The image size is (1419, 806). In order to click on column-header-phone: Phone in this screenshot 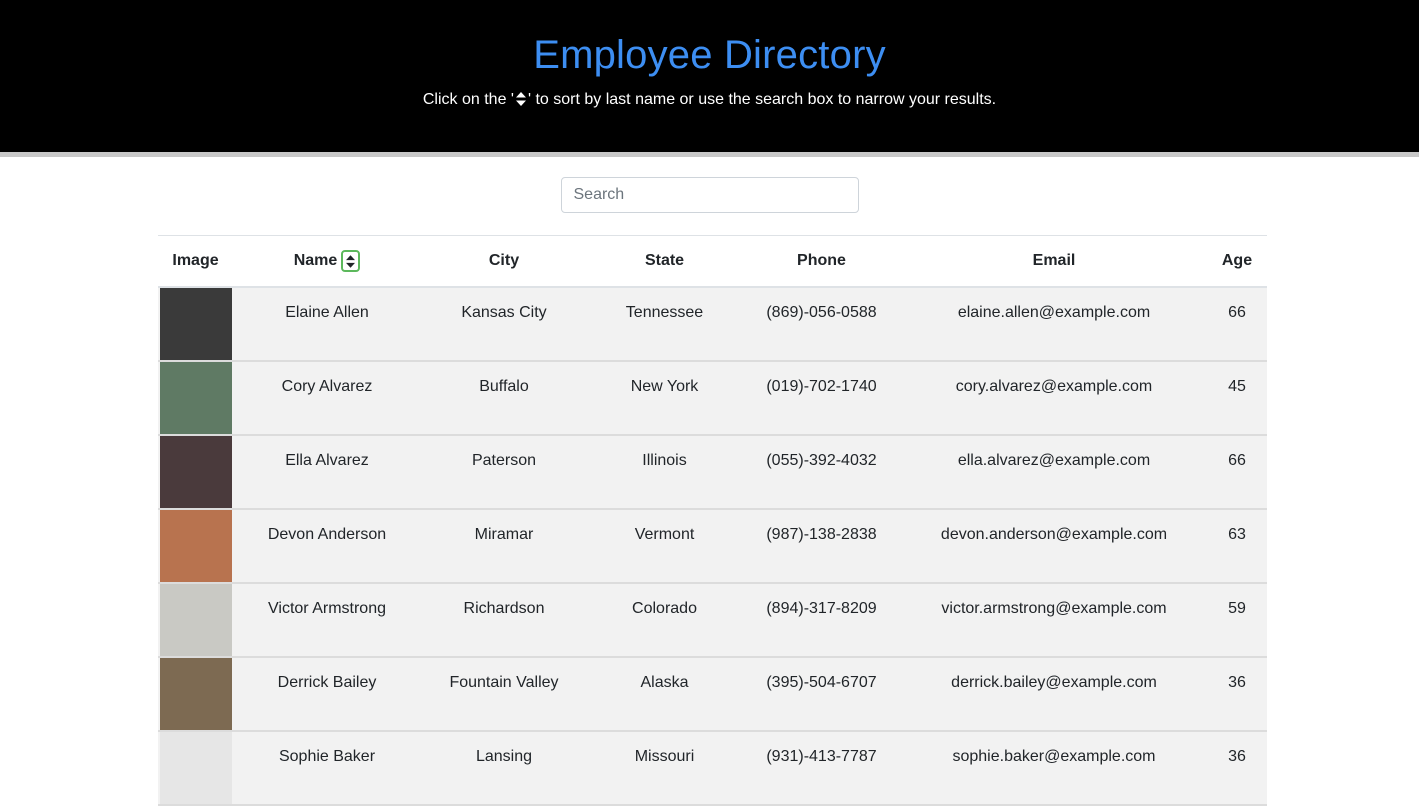, I will do `click(821, 261)`.